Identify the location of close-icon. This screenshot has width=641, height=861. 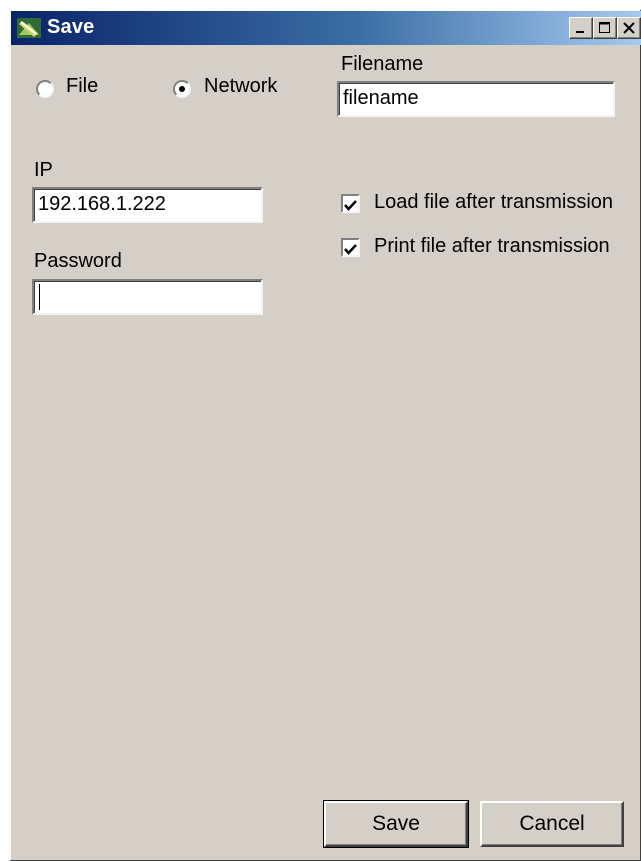
(629, 28).